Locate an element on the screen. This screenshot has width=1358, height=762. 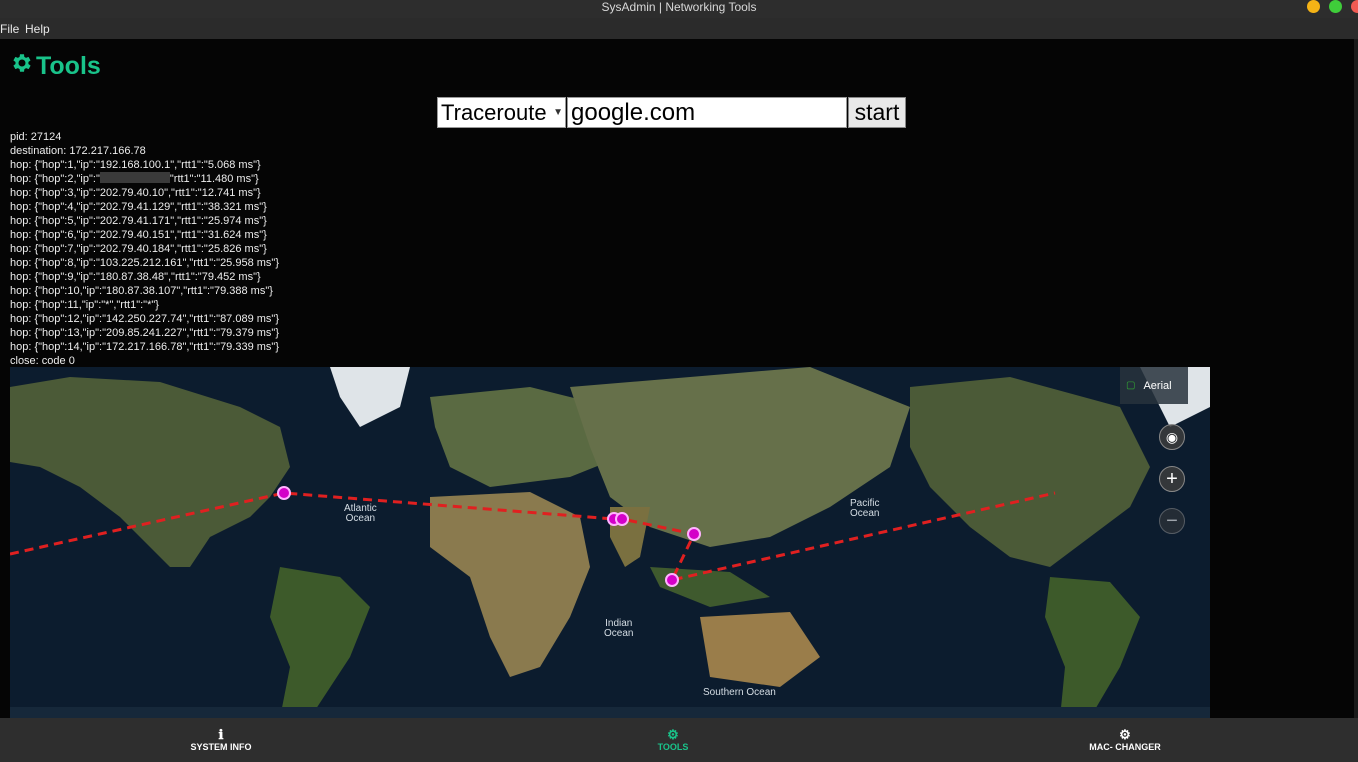
nav-label: SYSTEM INFO is located at coordinates (221, 747).